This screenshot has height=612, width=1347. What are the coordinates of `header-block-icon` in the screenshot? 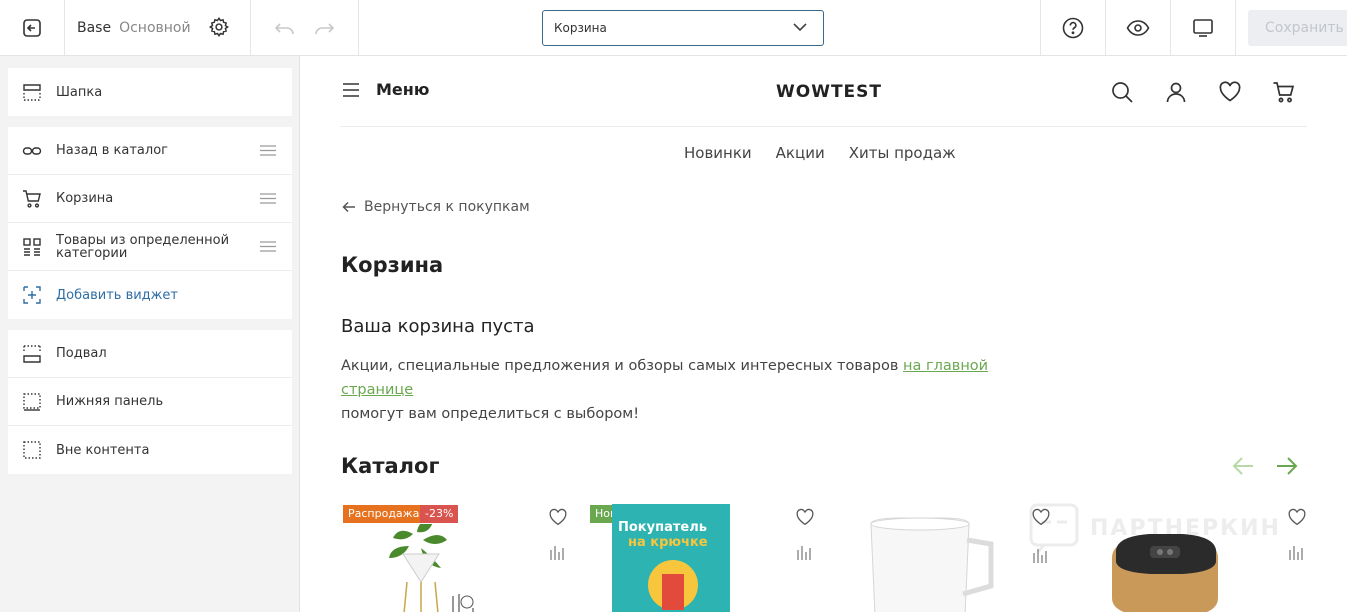 It's located at (32, 92).